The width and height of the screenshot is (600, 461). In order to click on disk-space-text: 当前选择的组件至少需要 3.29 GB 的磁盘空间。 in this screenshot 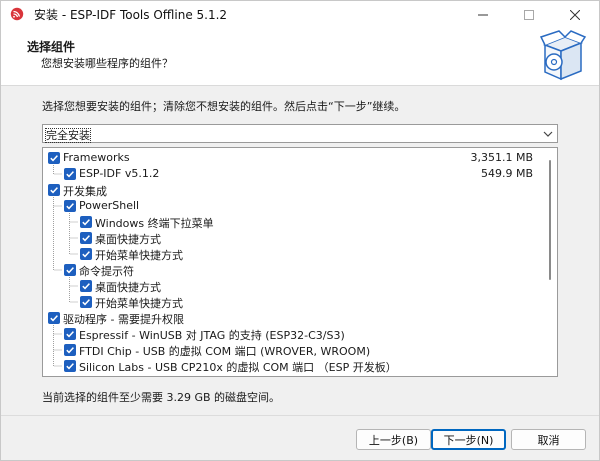, I will do `click(161, 397)`.